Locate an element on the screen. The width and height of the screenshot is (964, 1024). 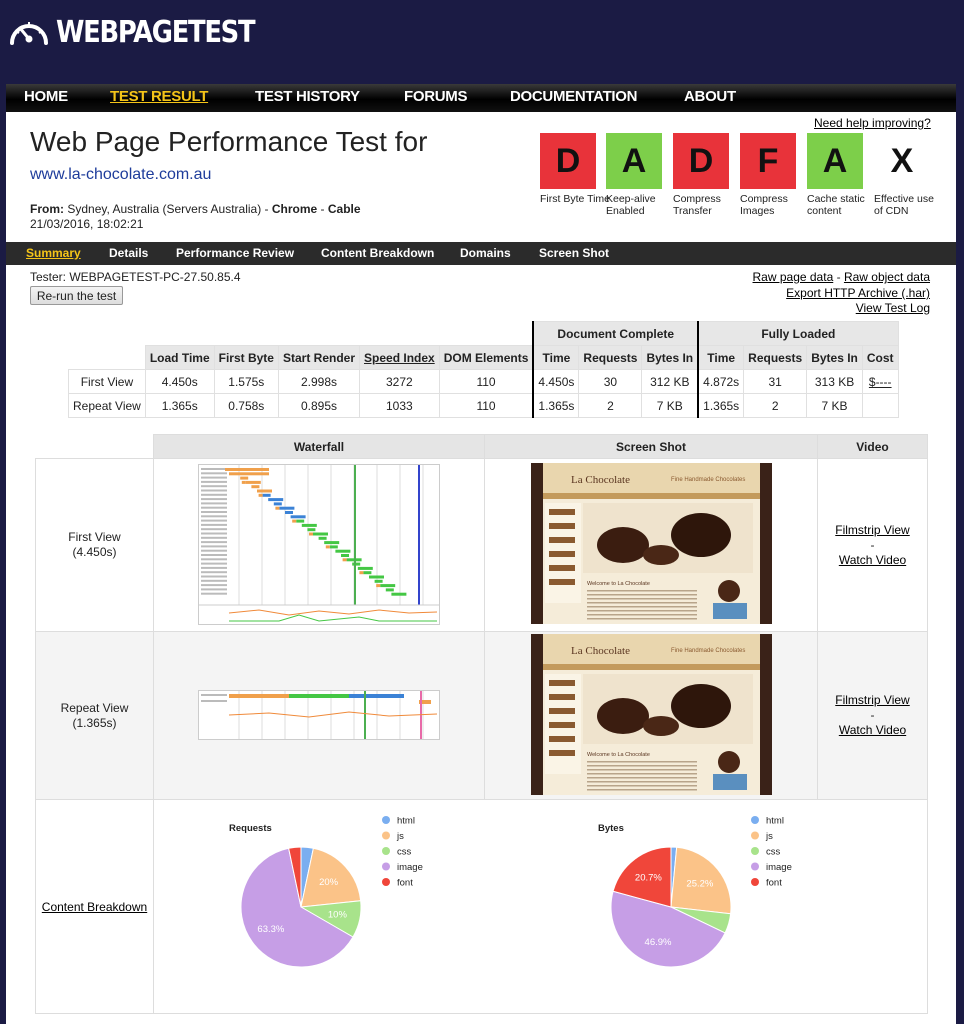
pie-data-label: 63.3% is located at coordinates (270, 929).